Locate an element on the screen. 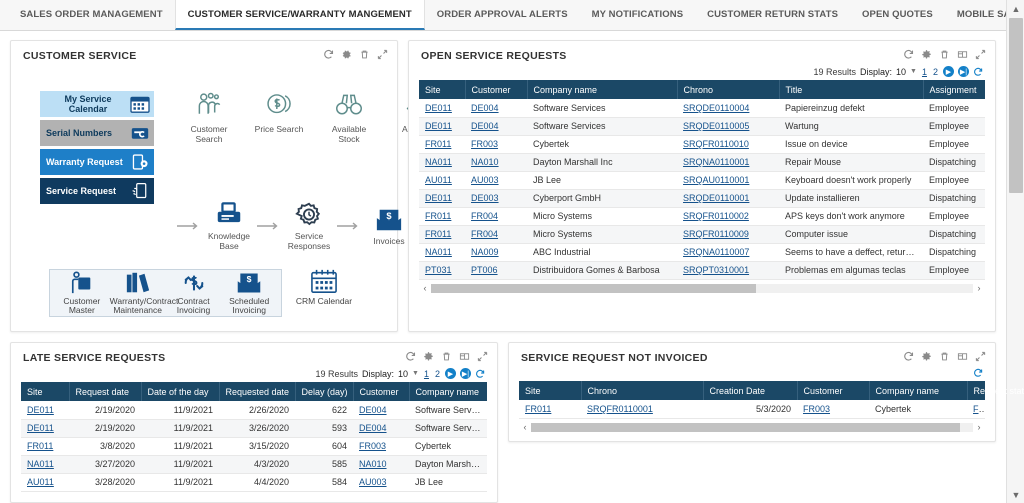 This screenshot has width=1024, height=503. cell-1: NA009 is located at coordinates (496, 252).